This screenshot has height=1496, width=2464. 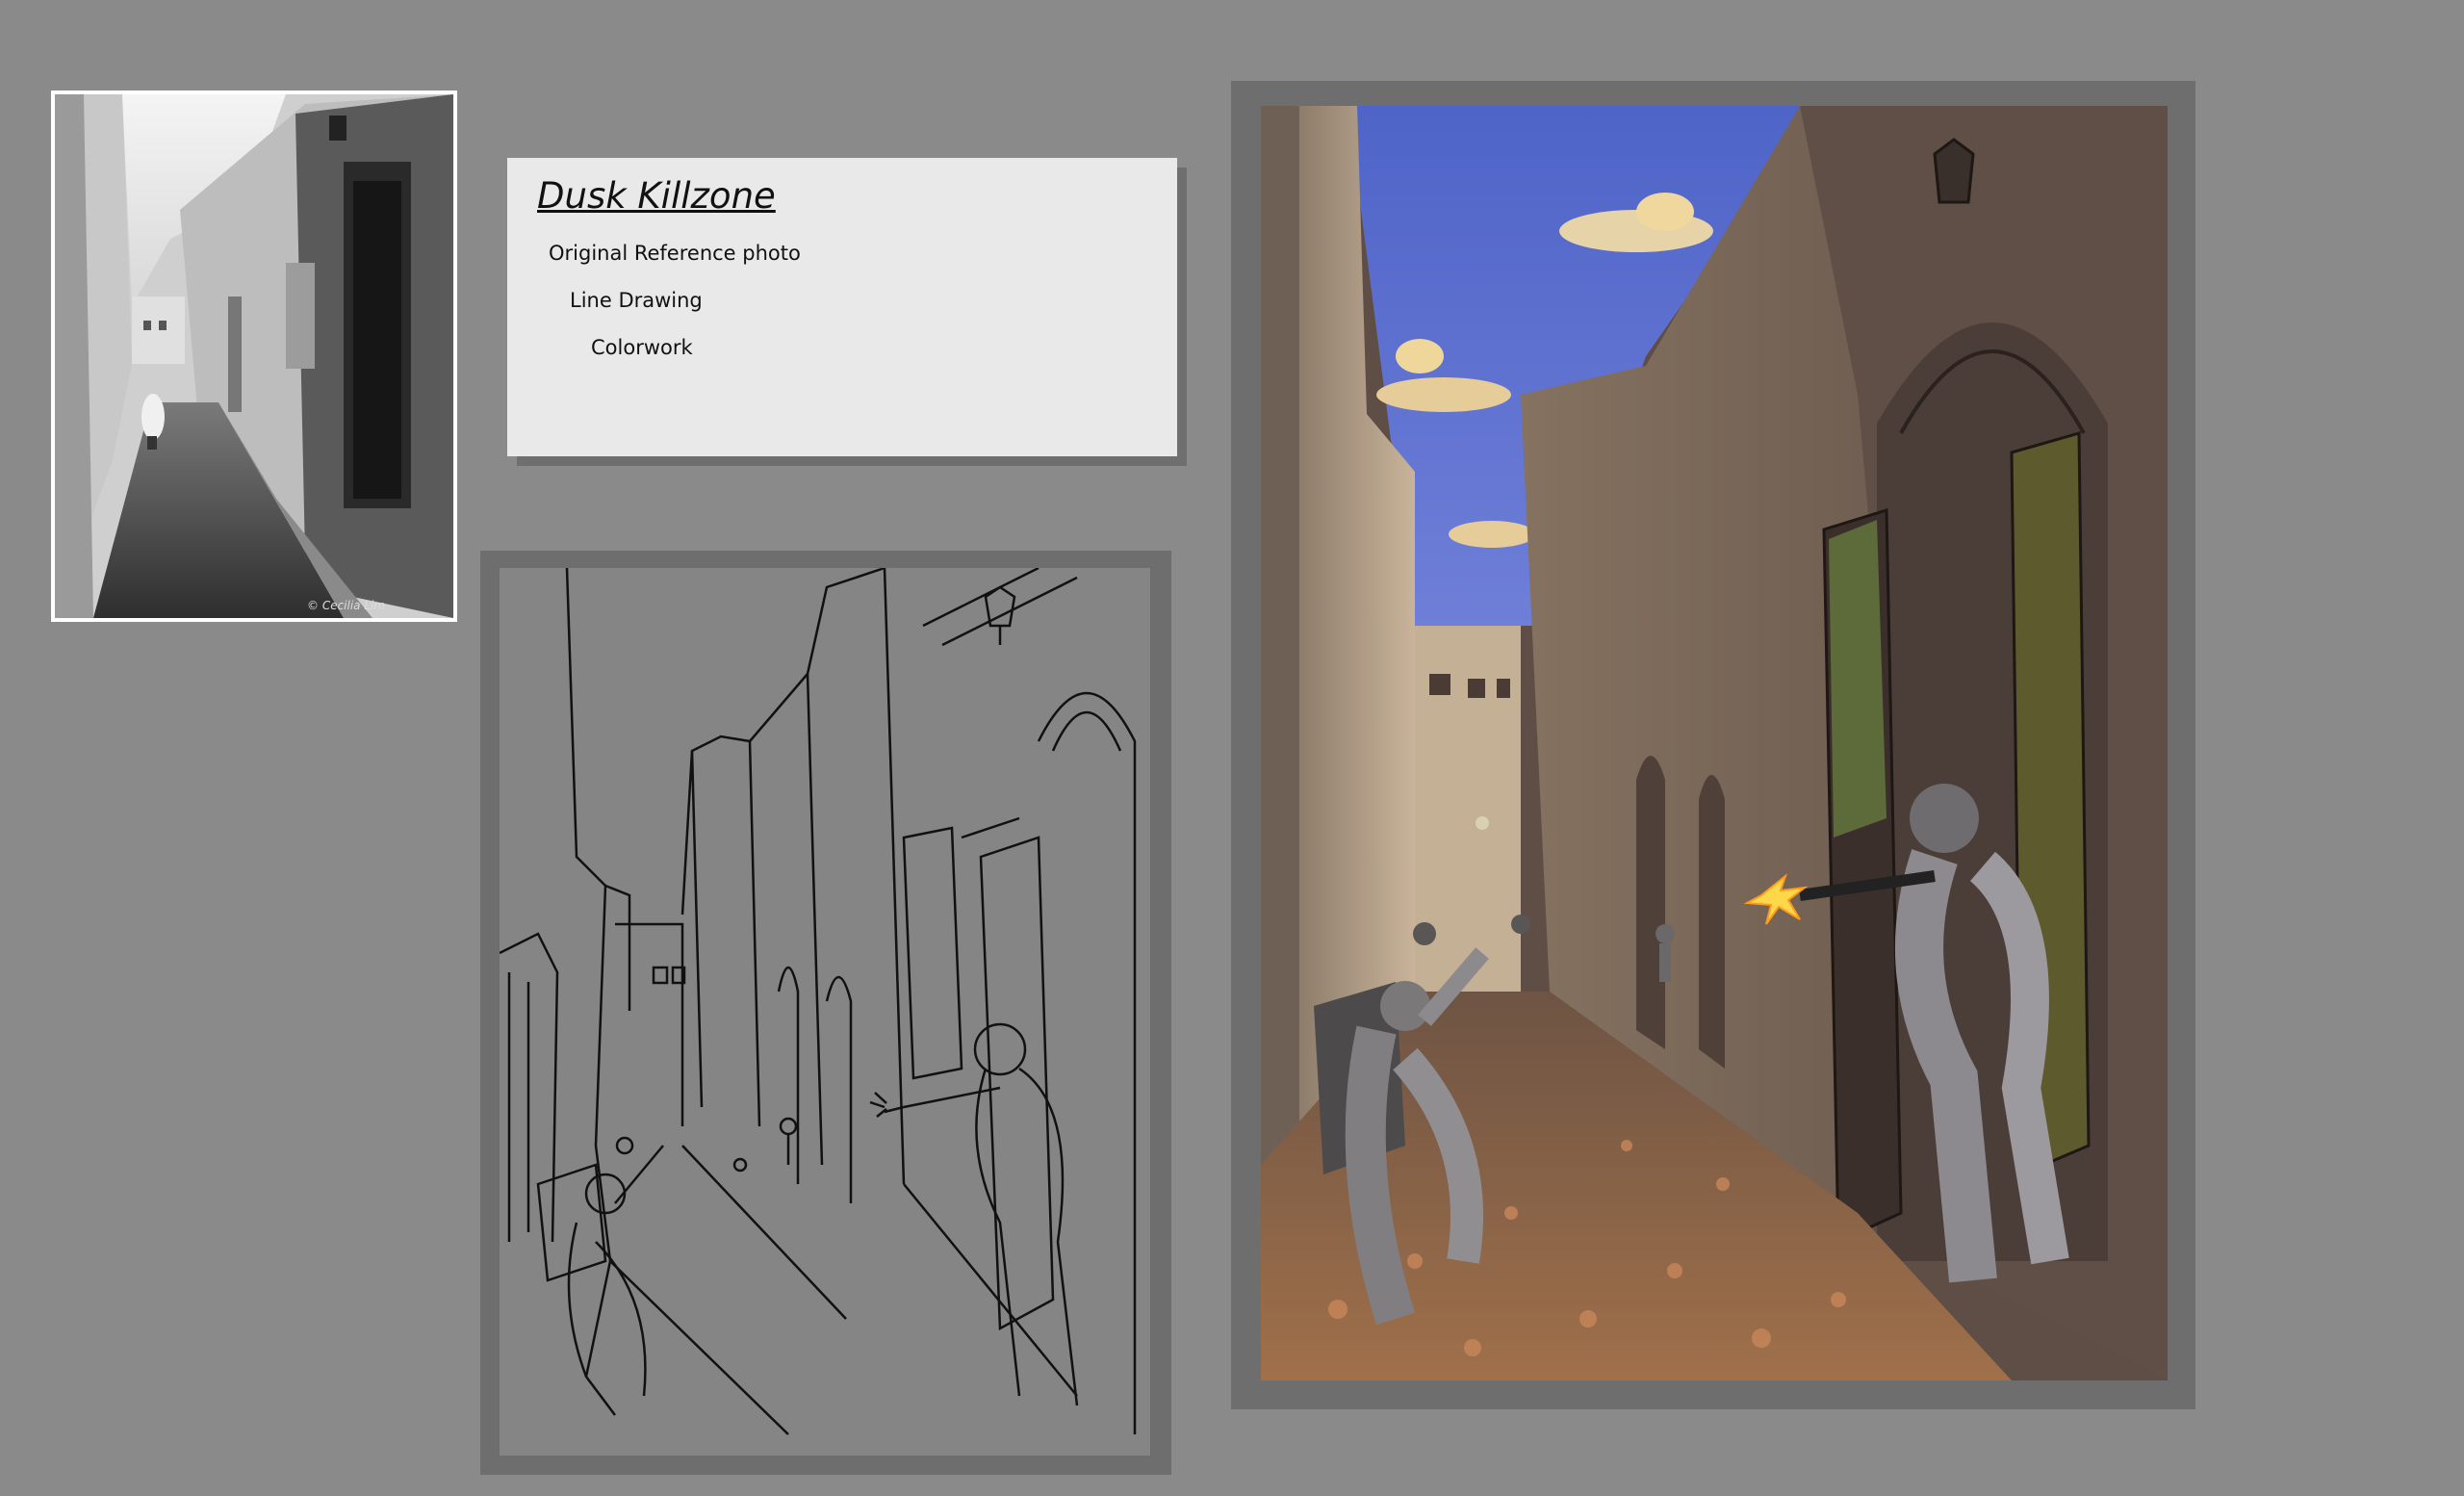 I want to click on reference-photo-image: © Cecilia Lim, so click(x=254, y=356).